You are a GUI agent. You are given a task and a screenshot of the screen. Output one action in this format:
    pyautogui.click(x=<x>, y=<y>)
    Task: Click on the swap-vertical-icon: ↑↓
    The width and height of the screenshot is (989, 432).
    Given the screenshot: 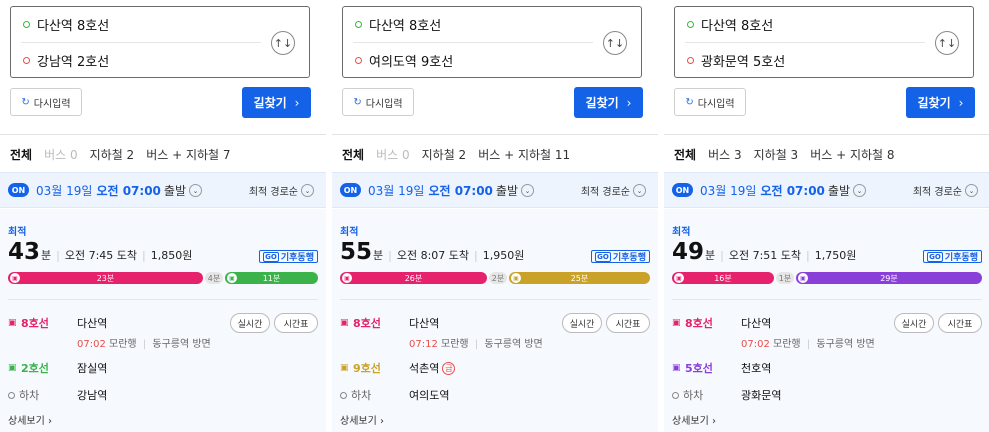 What is the action you would take?
    pyautogui.click(x=947, y=43)
    